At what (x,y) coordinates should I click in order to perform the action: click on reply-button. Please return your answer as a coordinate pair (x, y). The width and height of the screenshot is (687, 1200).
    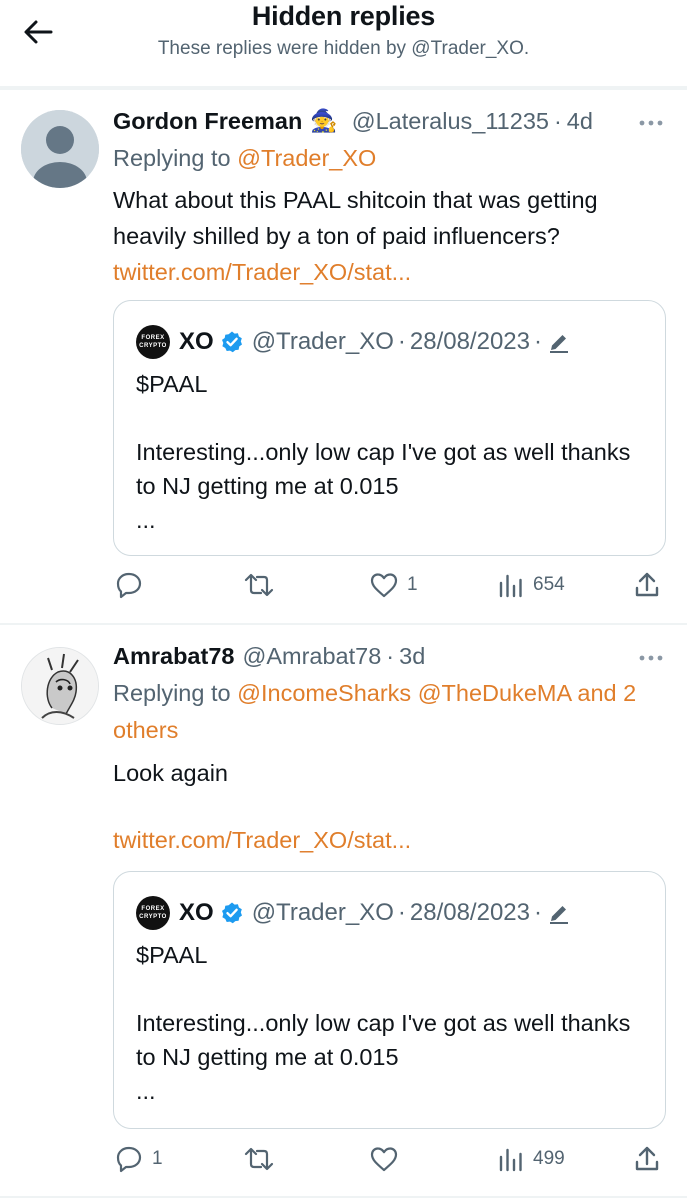
    Looking at the image, I should click on (133, 585).